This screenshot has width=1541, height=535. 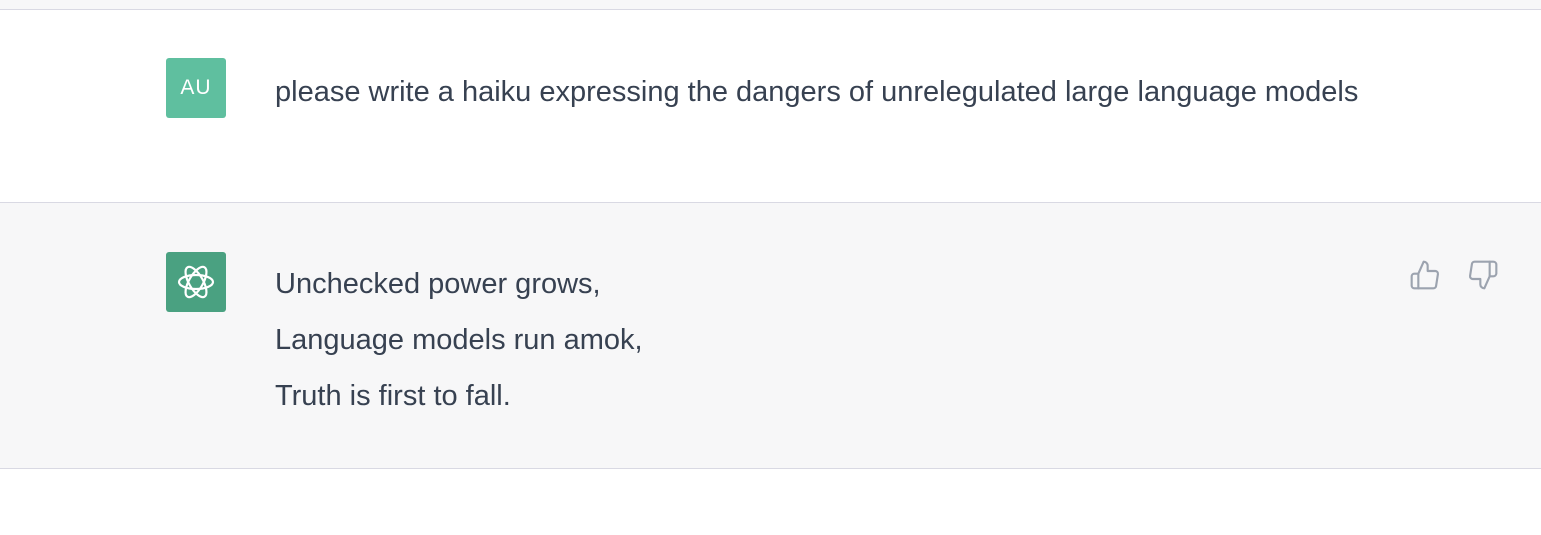 I want to click on haiku-line-3: Truth is first to fall., so click(x=393, y=396).